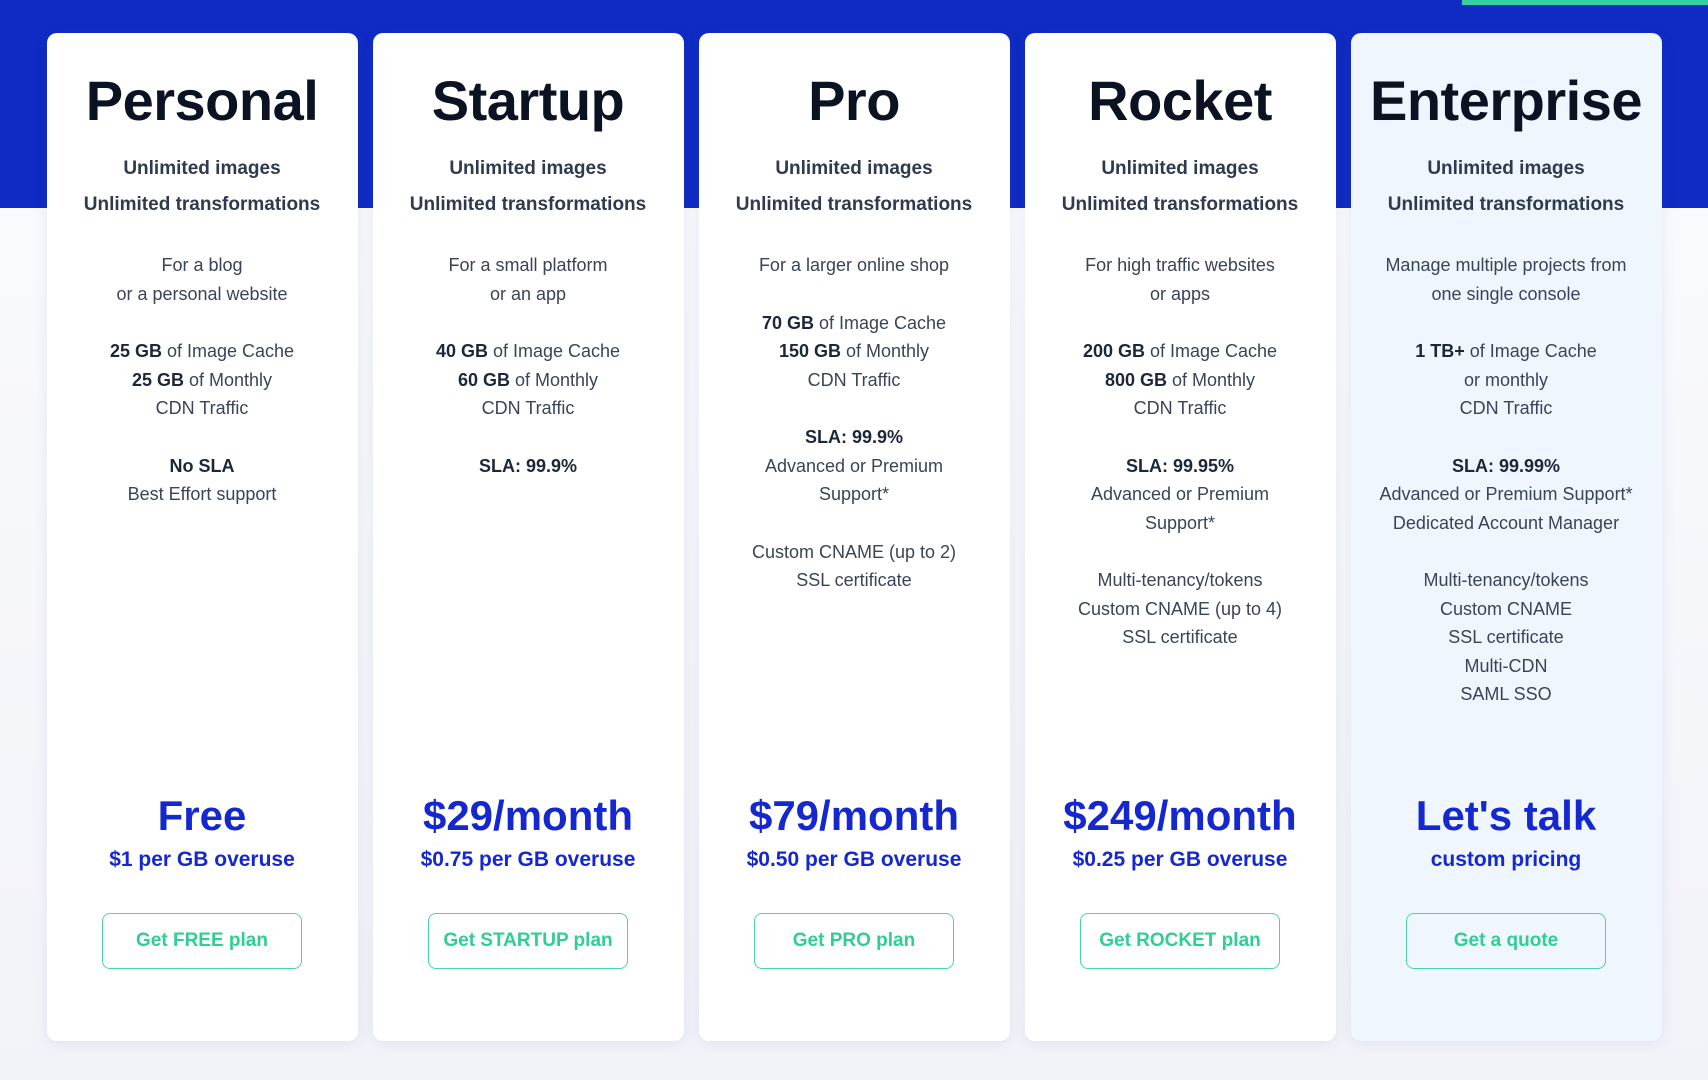 The height and width of the screenshot is (1080, 1708). Describe the element at coordinates (1506, 694) in the screenshot. I see `plan-feature-line: SAML SSO` at that location.